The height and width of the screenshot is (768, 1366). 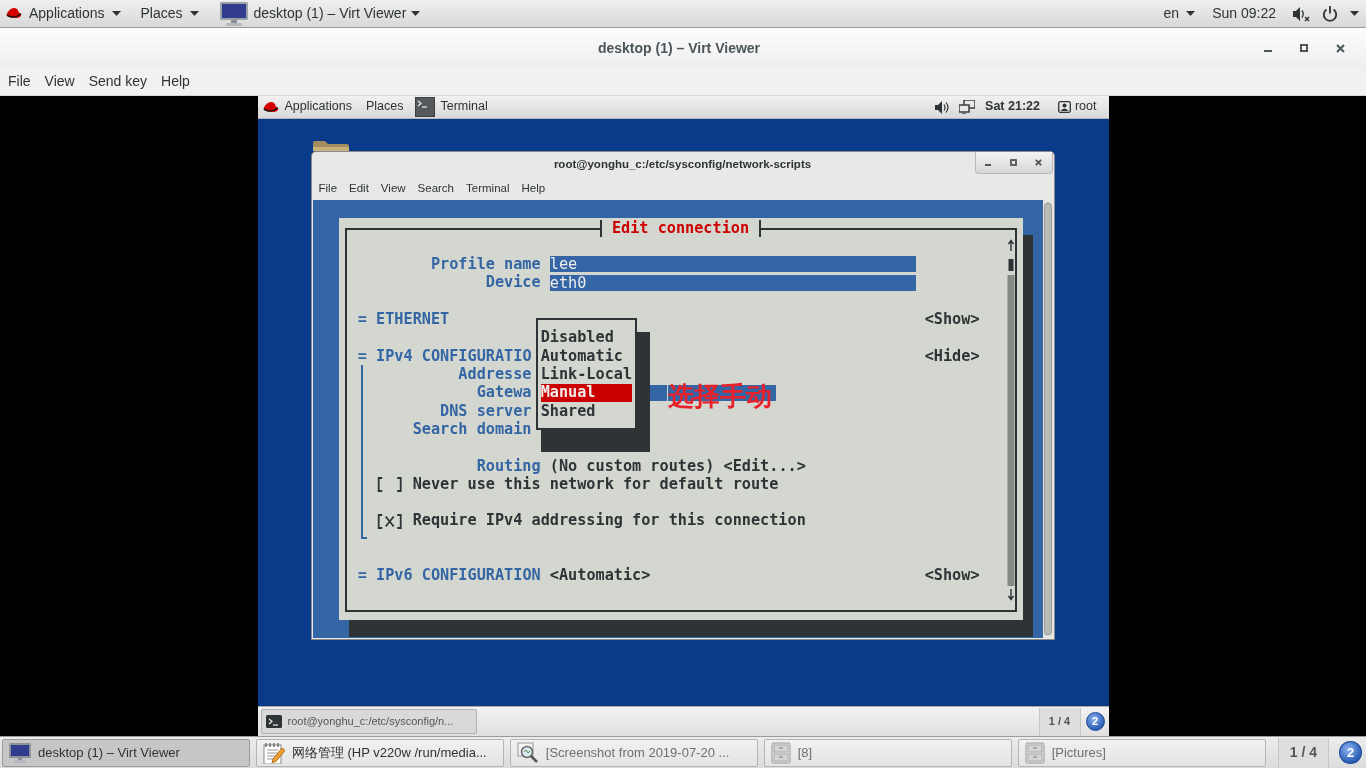 What do you see at coordinates (273, 752) in the screenshot?
I see `notepad-icon` at bounding box center [273, 752].